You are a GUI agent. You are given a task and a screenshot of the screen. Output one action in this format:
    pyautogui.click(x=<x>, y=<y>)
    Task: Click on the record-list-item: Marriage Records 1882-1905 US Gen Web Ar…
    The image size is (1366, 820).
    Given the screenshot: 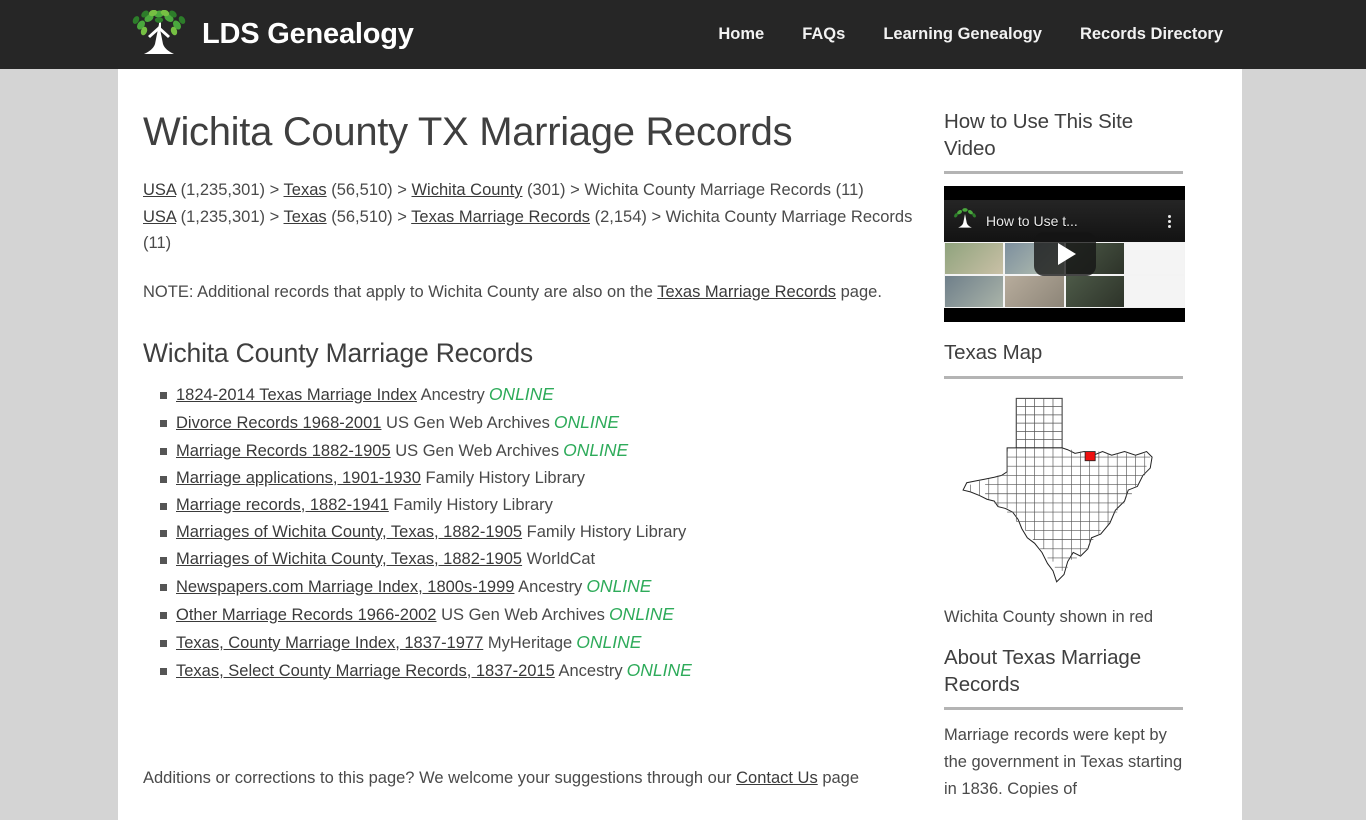 What is the action you would take?
    pyautogui.click(x=530, y=451)
    